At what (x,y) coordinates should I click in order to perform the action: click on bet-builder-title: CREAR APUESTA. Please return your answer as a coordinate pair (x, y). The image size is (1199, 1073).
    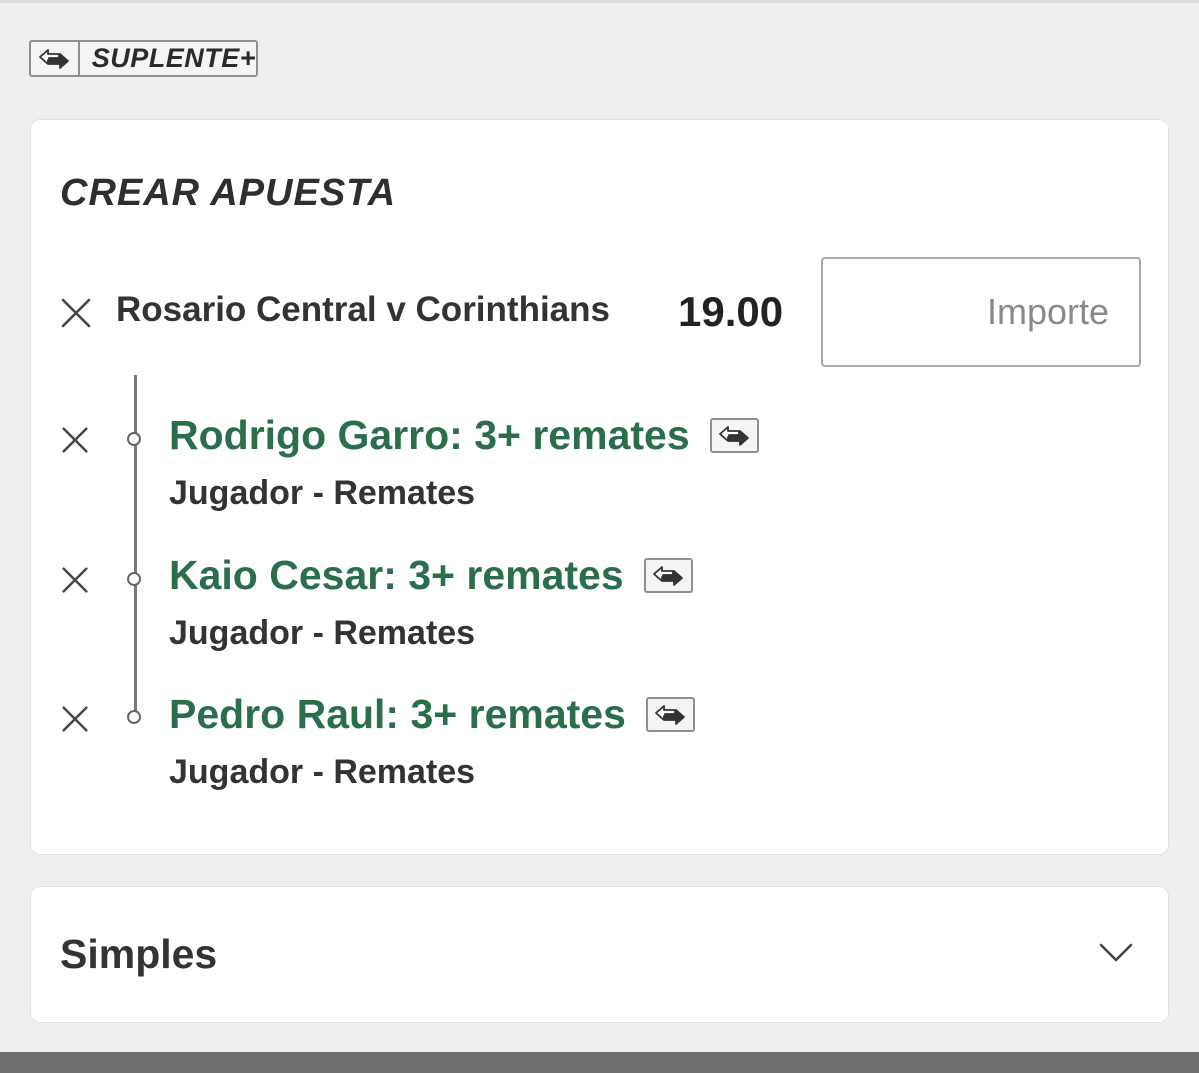
    Looking at the image, I should click on (228, 193).